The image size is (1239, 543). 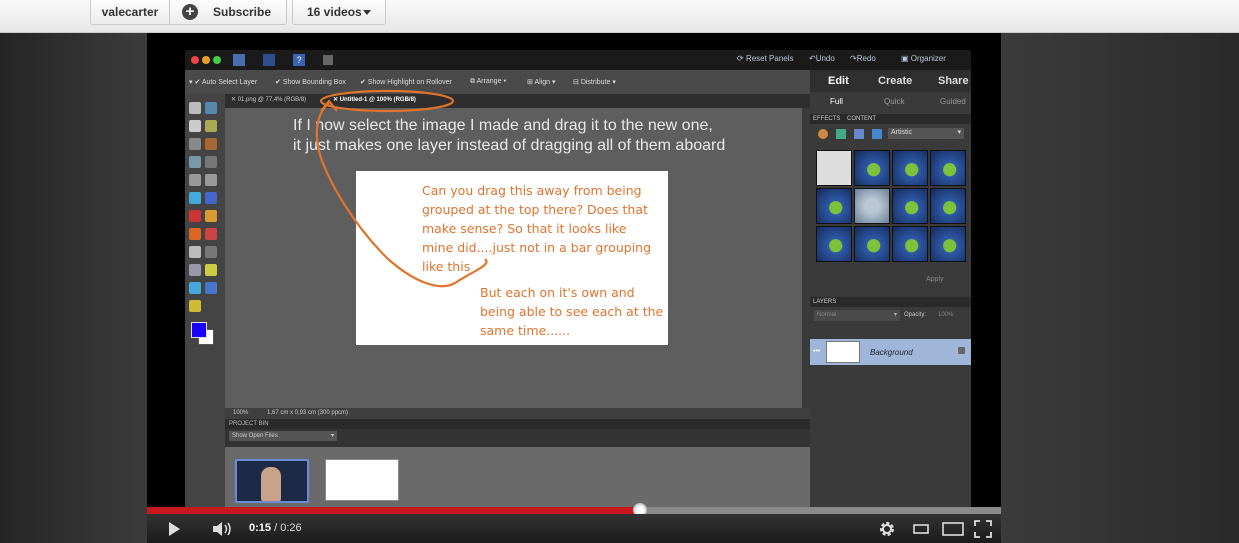 I want to click on player-controls: 0:15 / 0:26, so click(x=574, y=528).